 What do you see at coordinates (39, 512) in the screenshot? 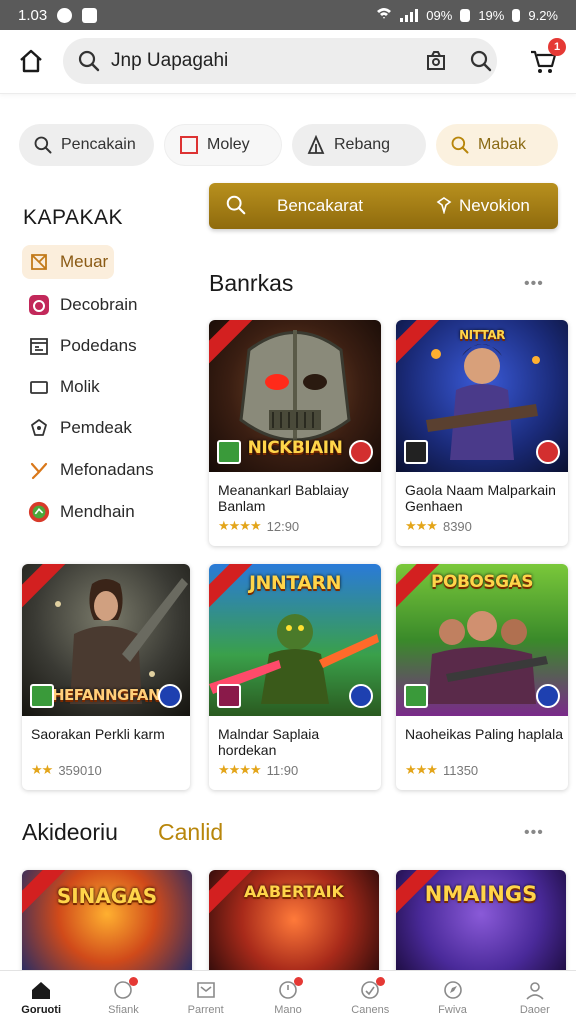
I see `circle-icon` at bounding box center [39, 512].